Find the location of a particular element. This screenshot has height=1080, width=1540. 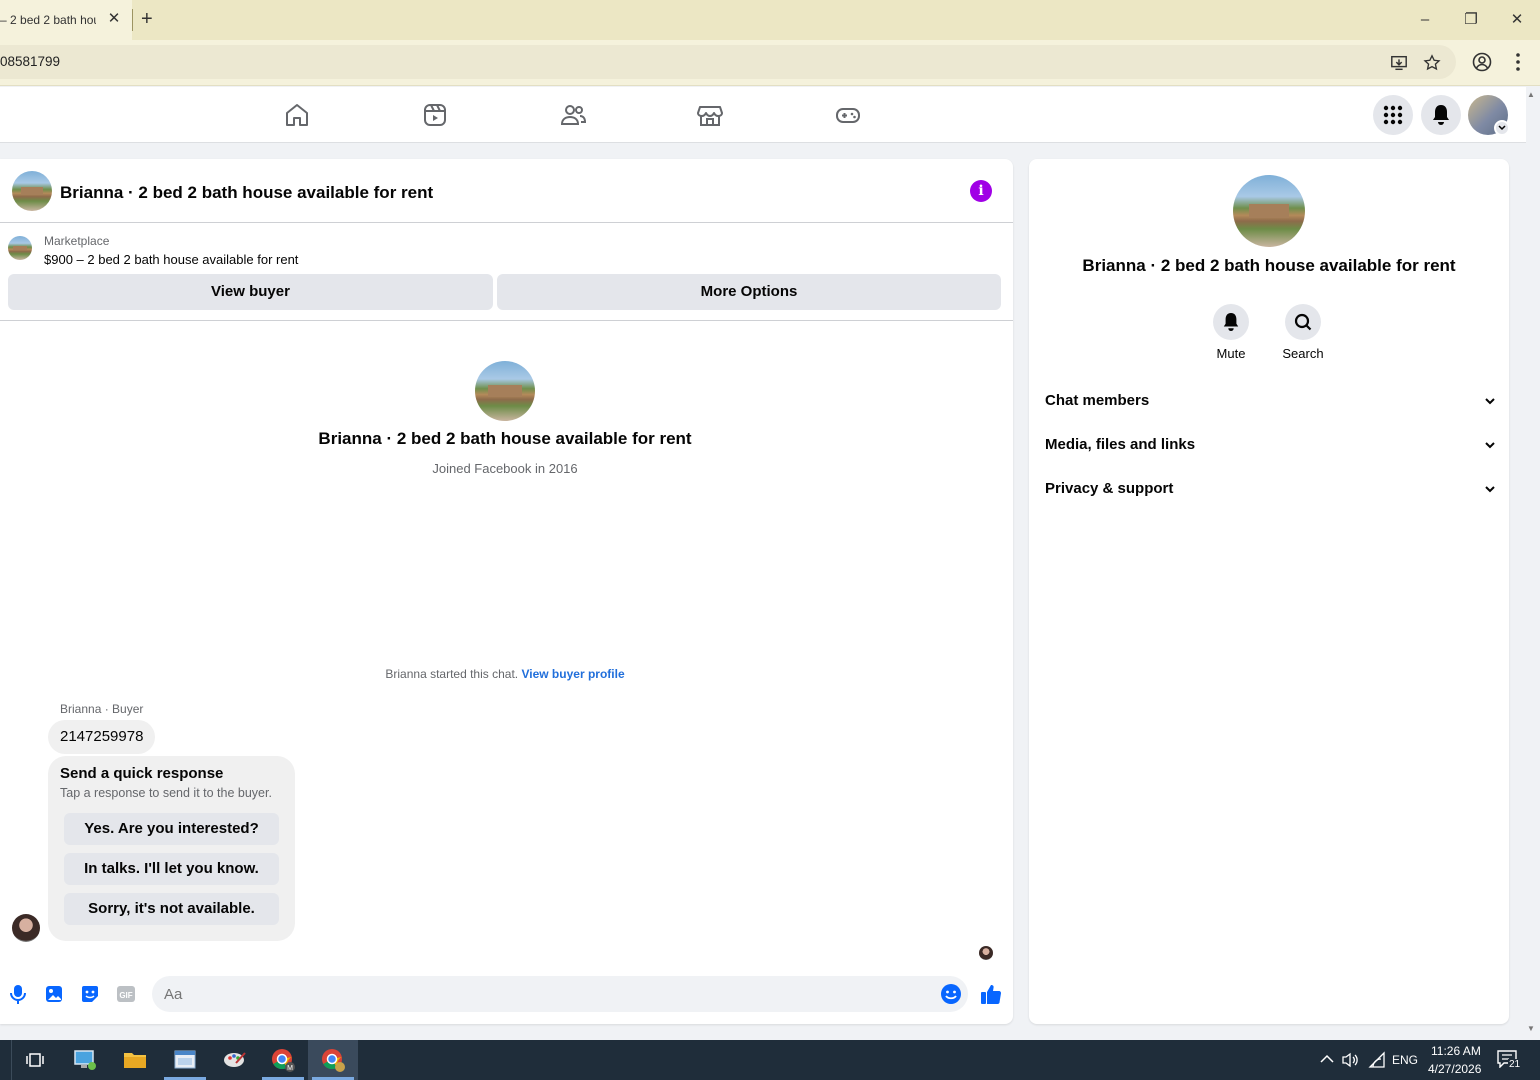

gif-icon: GIF is located at coordinates (126, 994).